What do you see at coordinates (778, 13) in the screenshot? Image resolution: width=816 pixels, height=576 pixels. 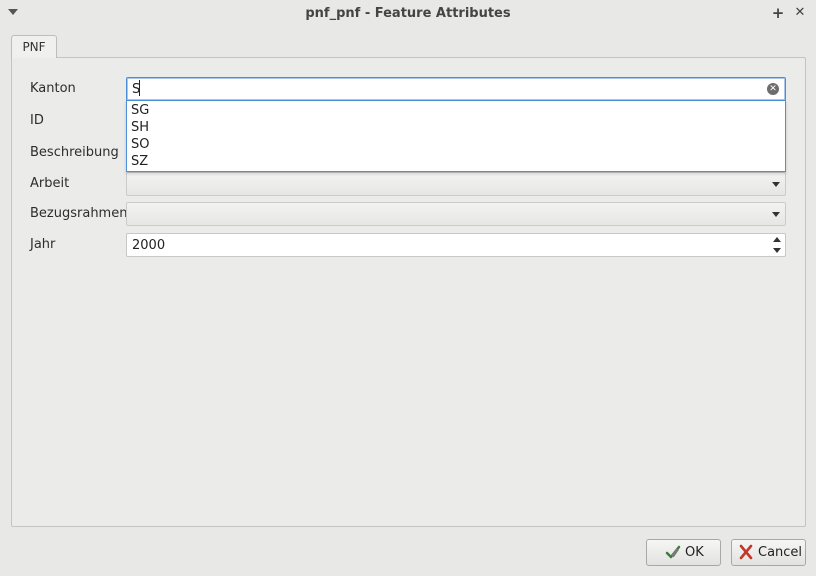 I see `maximize-icon: +` at bounding box center [778, 13].